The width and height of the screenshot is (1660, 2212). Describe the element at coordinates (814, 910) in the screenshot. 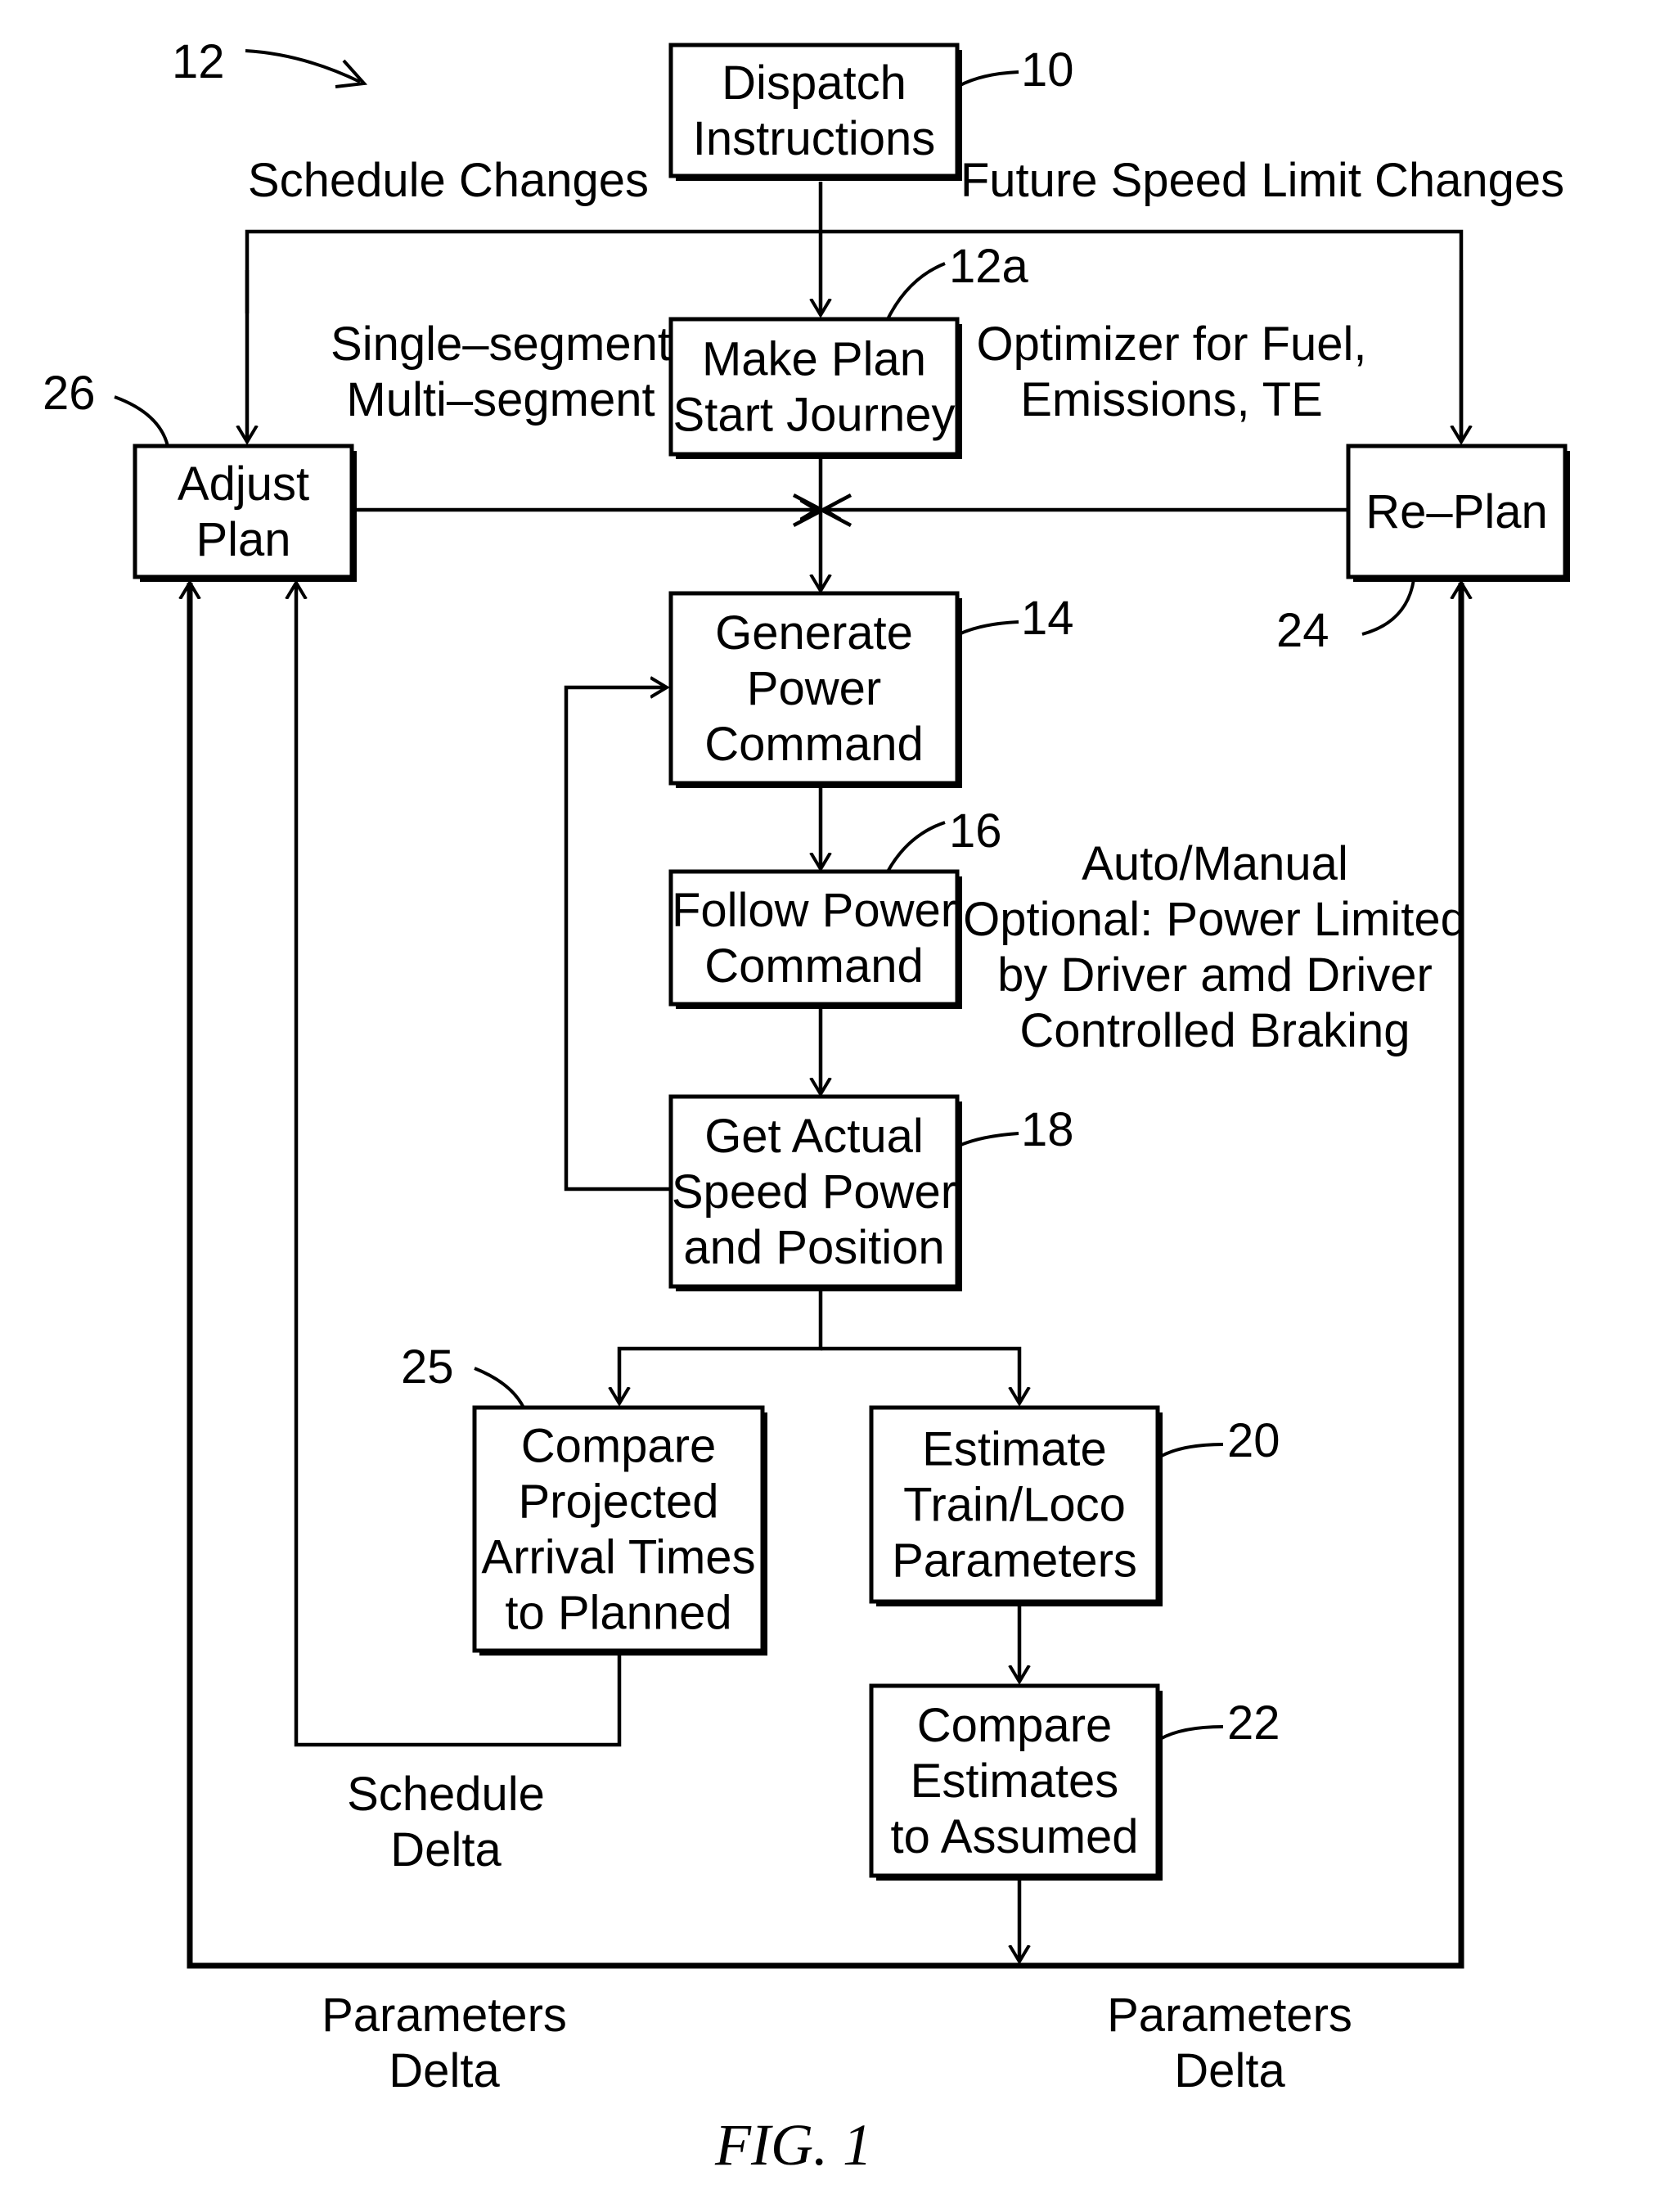

I see `block-label-line: Follow Power` at that location.